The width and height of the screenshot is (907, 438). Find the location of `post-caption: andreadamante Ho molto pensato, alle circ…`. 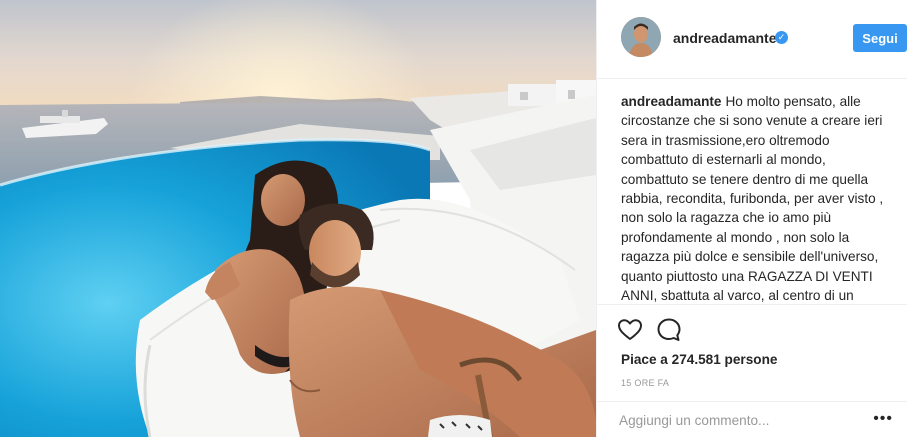

post-caption: andreadamante Ho molto pensato, alle circ… is located at coordinates (757, 198).